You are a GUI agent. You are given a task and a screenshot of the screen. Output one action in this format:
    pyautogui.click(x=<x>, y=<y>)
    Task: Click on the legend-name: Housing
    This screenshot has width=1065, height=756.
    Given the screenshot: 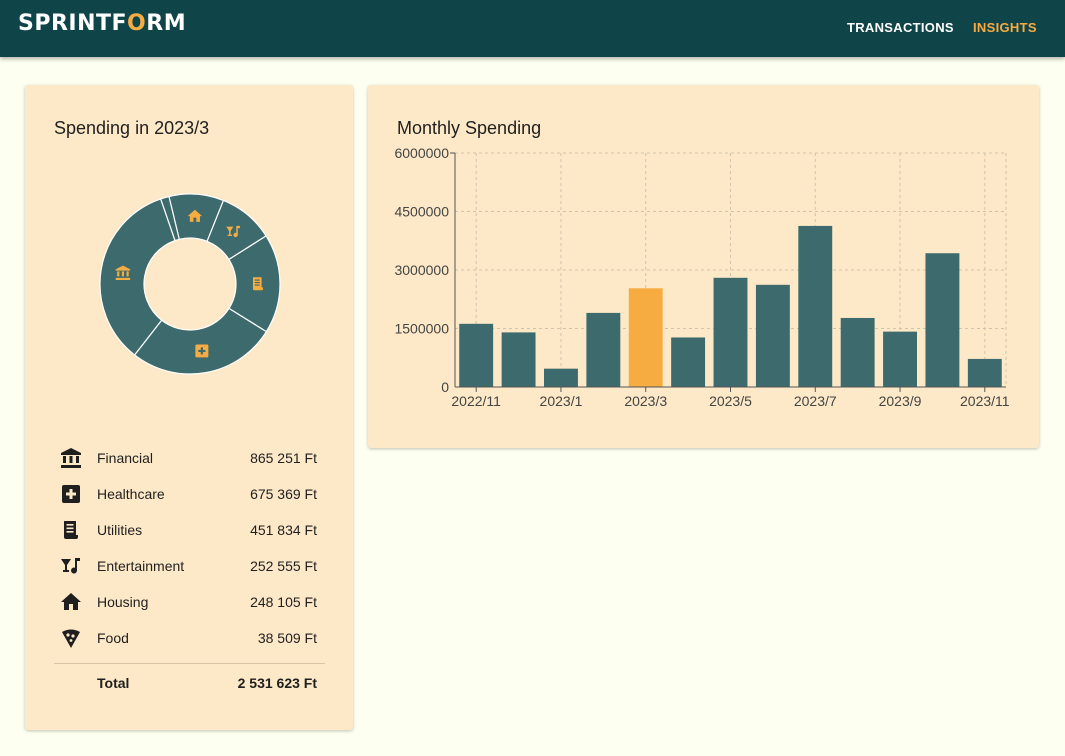 What is the action you would take?
    pyautogui.click(x=123, y=602)
    